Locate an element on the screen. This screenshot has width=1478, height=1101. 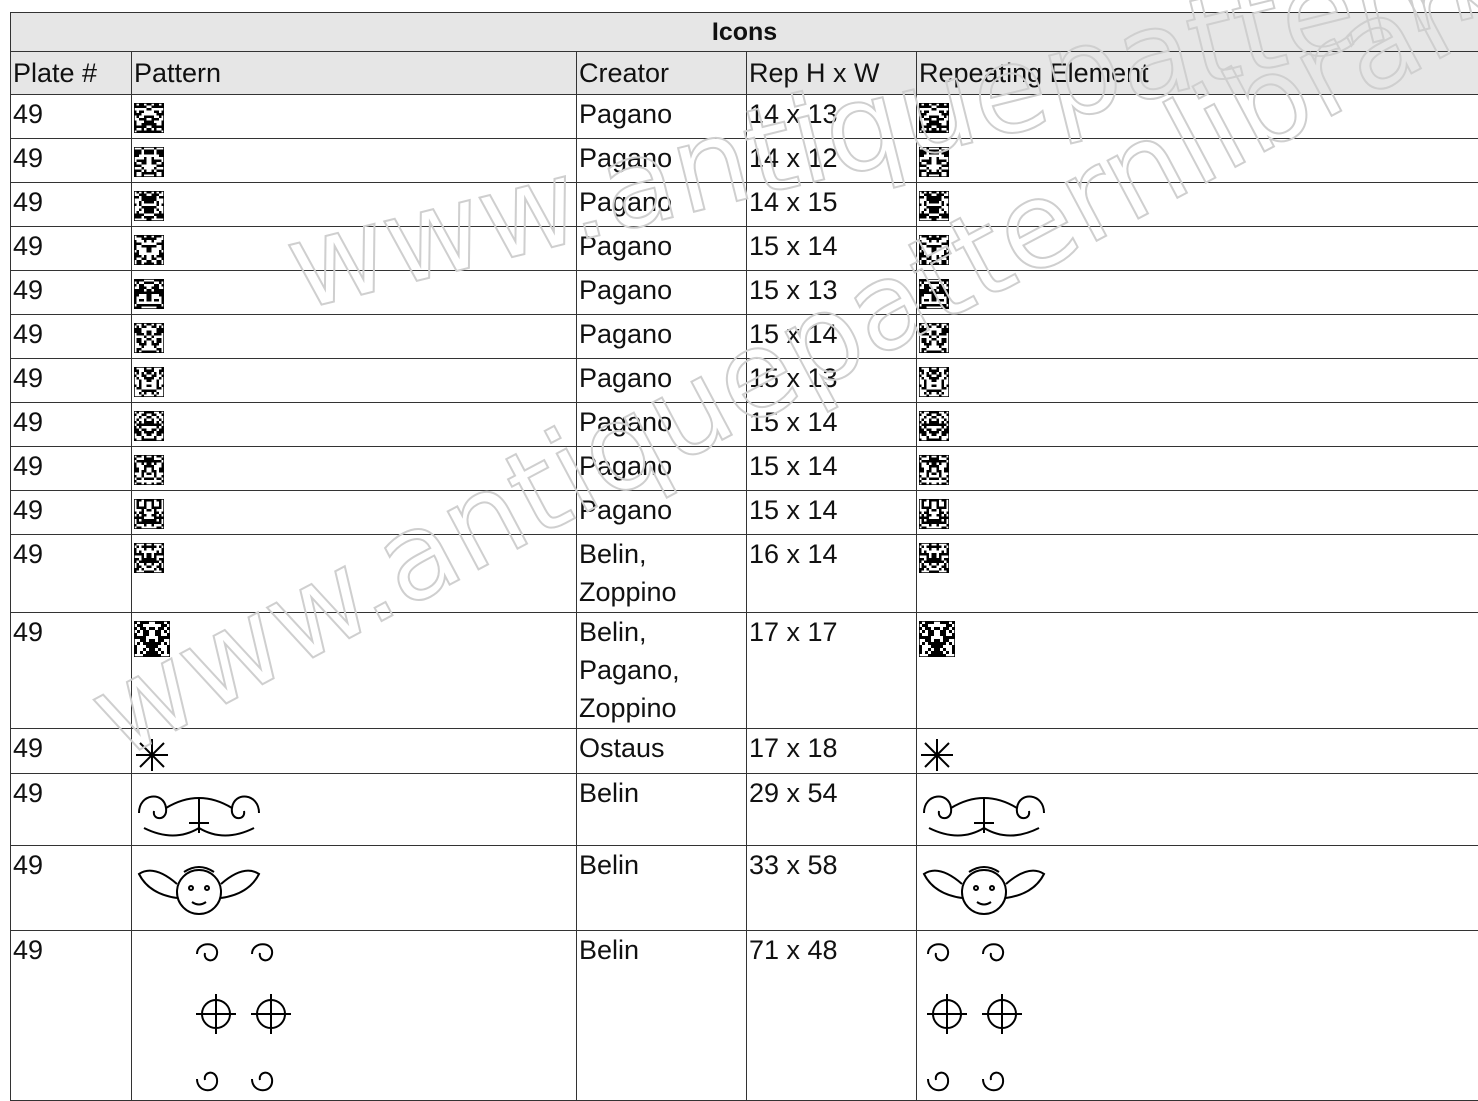
table-row: 49 Belin33 x 58 is located at coordinates (744, 888).